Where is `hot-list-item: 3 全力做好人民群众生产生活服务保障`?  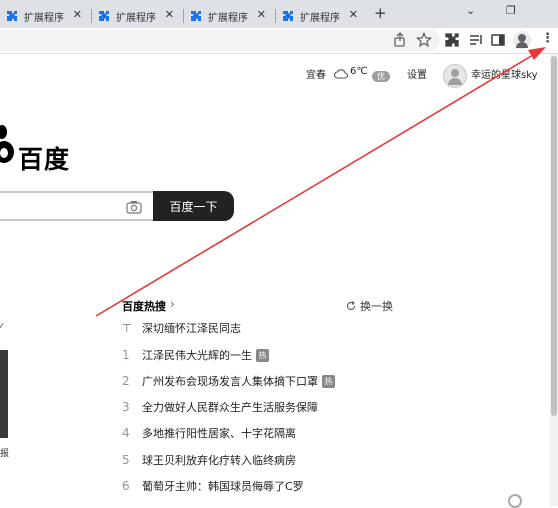
hot-list-item: 3 全力做好人民群众生产生活服务保障 is located at coordinates (220, 407).